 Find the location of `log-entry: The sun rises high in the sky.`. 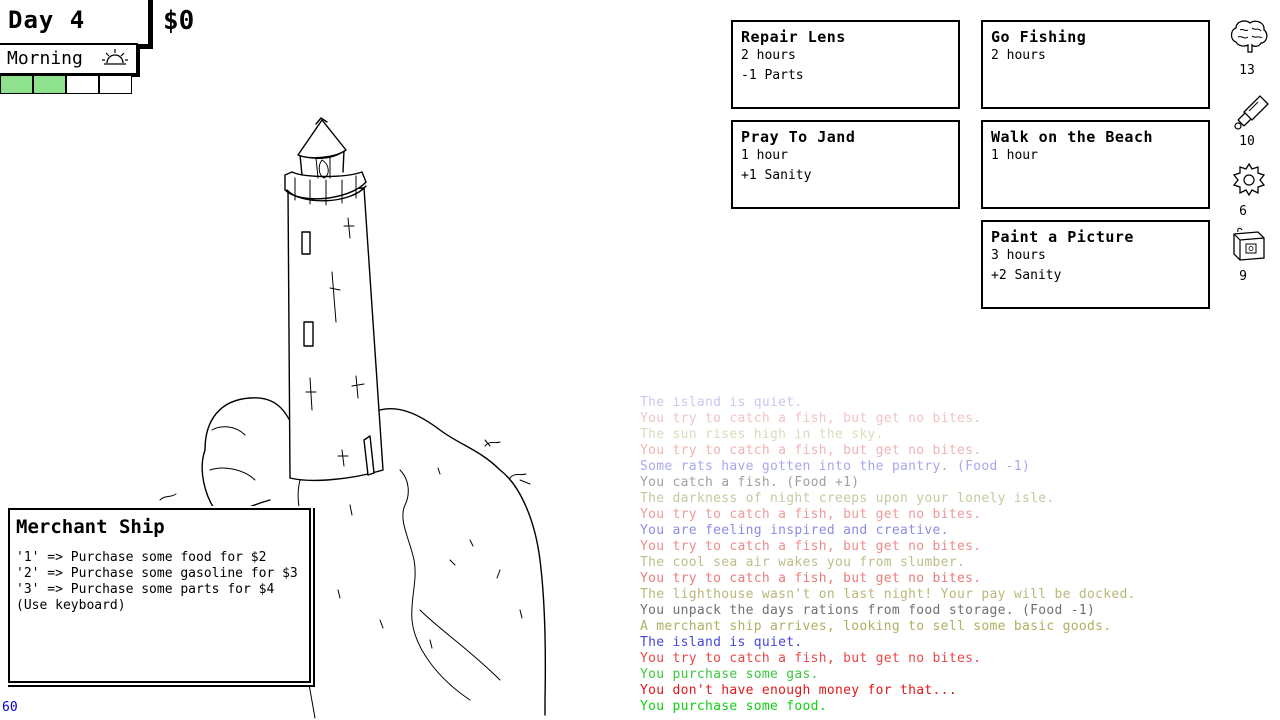

log-entry: The sun rises high in the sky. is located at coordinates (762, 434).